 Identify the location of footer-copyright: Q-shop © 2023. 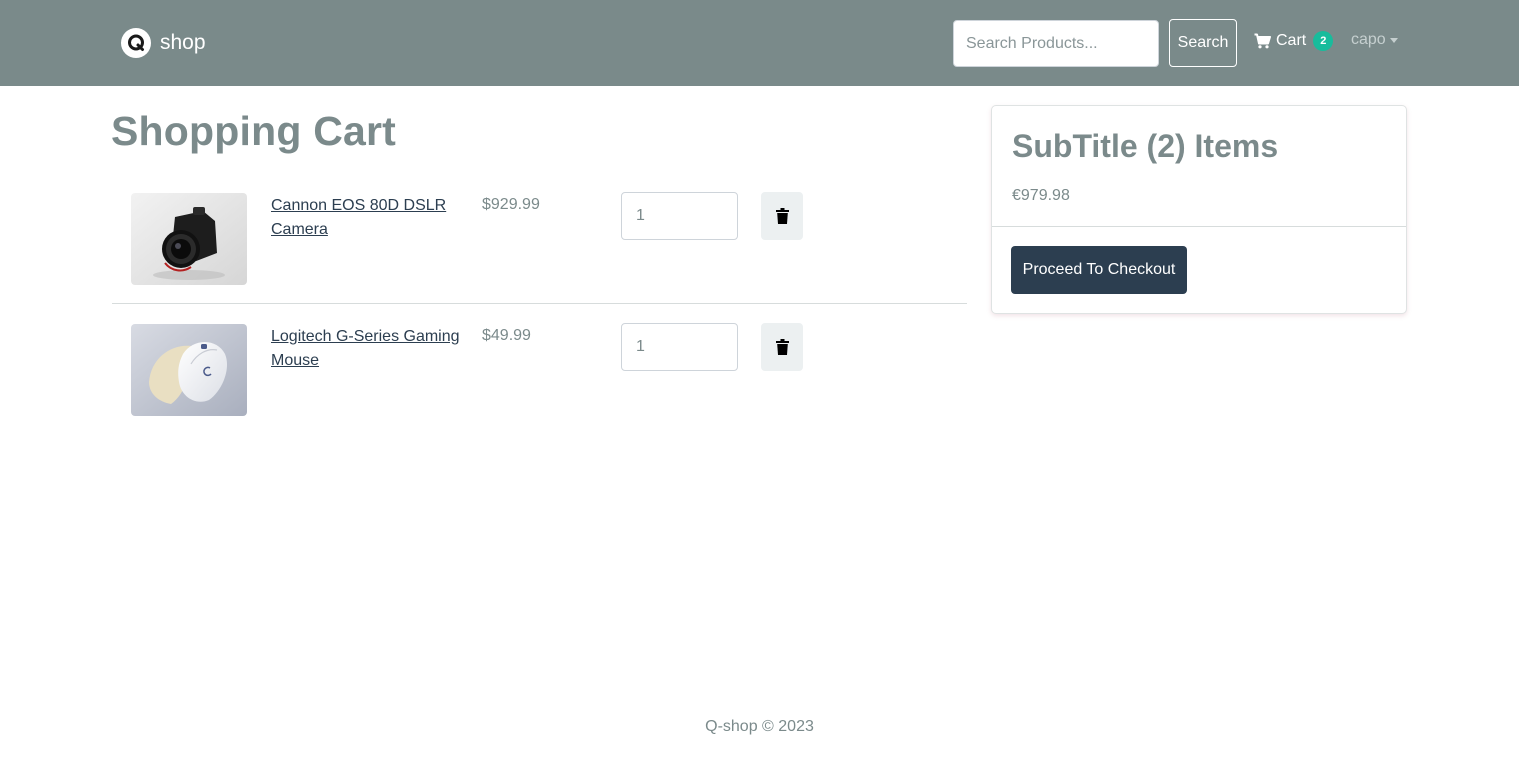
(759, 726).